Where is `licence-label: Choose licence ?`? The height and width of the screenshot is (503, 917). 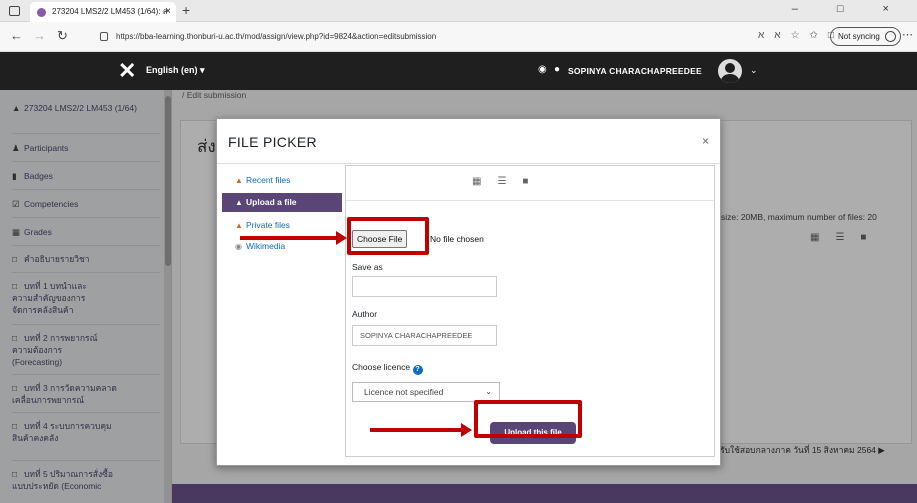
licence-label: Choose licence ? is located at coordinates (387, 368).